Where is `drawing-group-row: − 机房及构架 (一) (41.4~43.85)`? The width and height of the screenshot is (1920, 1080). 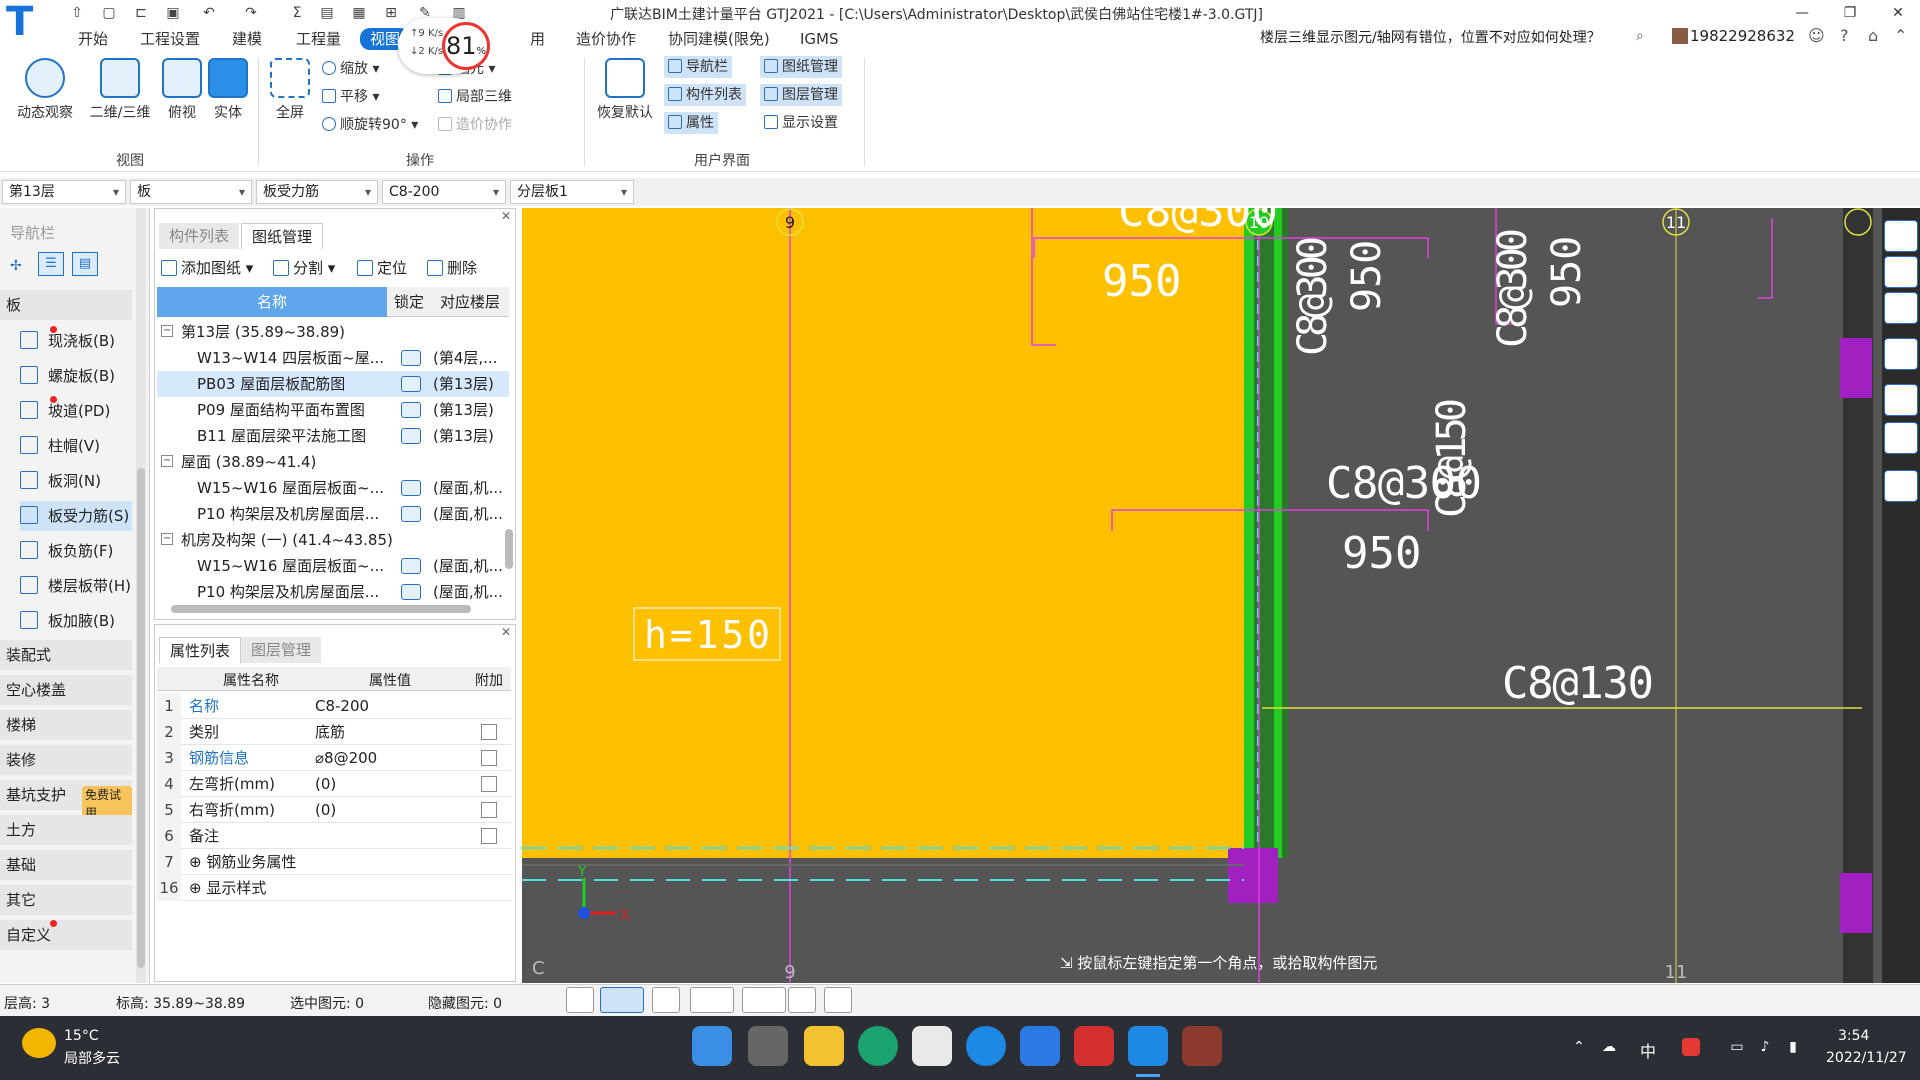 drawing-group-row: − 机房及构架 (一) (41.4~43.85) is located at coordinates (333, 540).